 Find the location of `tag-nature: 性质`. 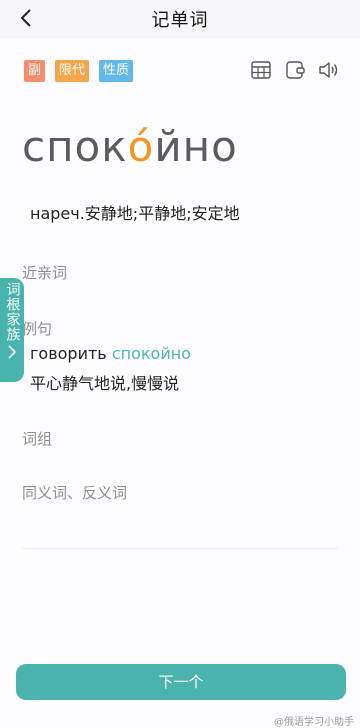

tag-nature: 性质 is located at coordinates (116, 71).